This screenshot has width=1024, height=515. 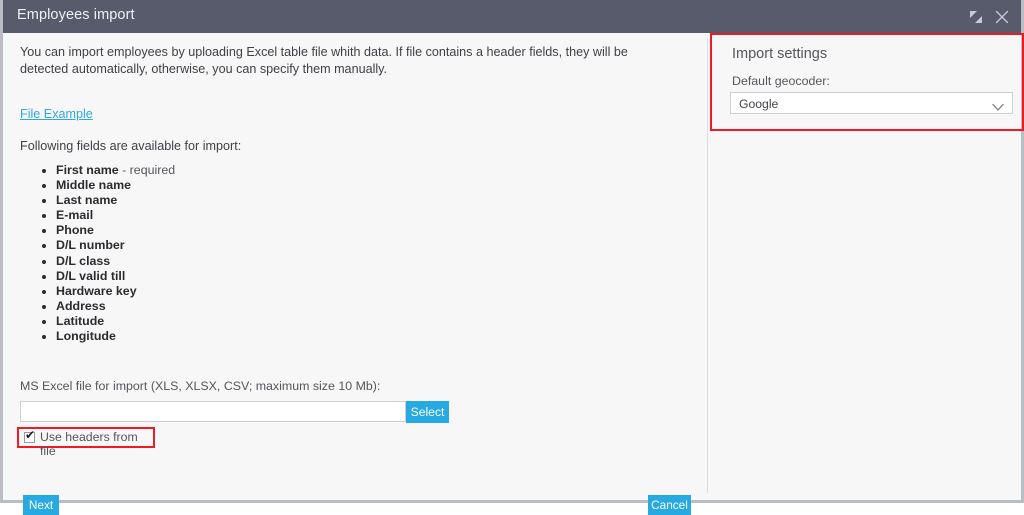 What do you see at coordinates (512, 16) in the screenshot?
I see `title-bar: Employees import` at bounding box center [512, 16].